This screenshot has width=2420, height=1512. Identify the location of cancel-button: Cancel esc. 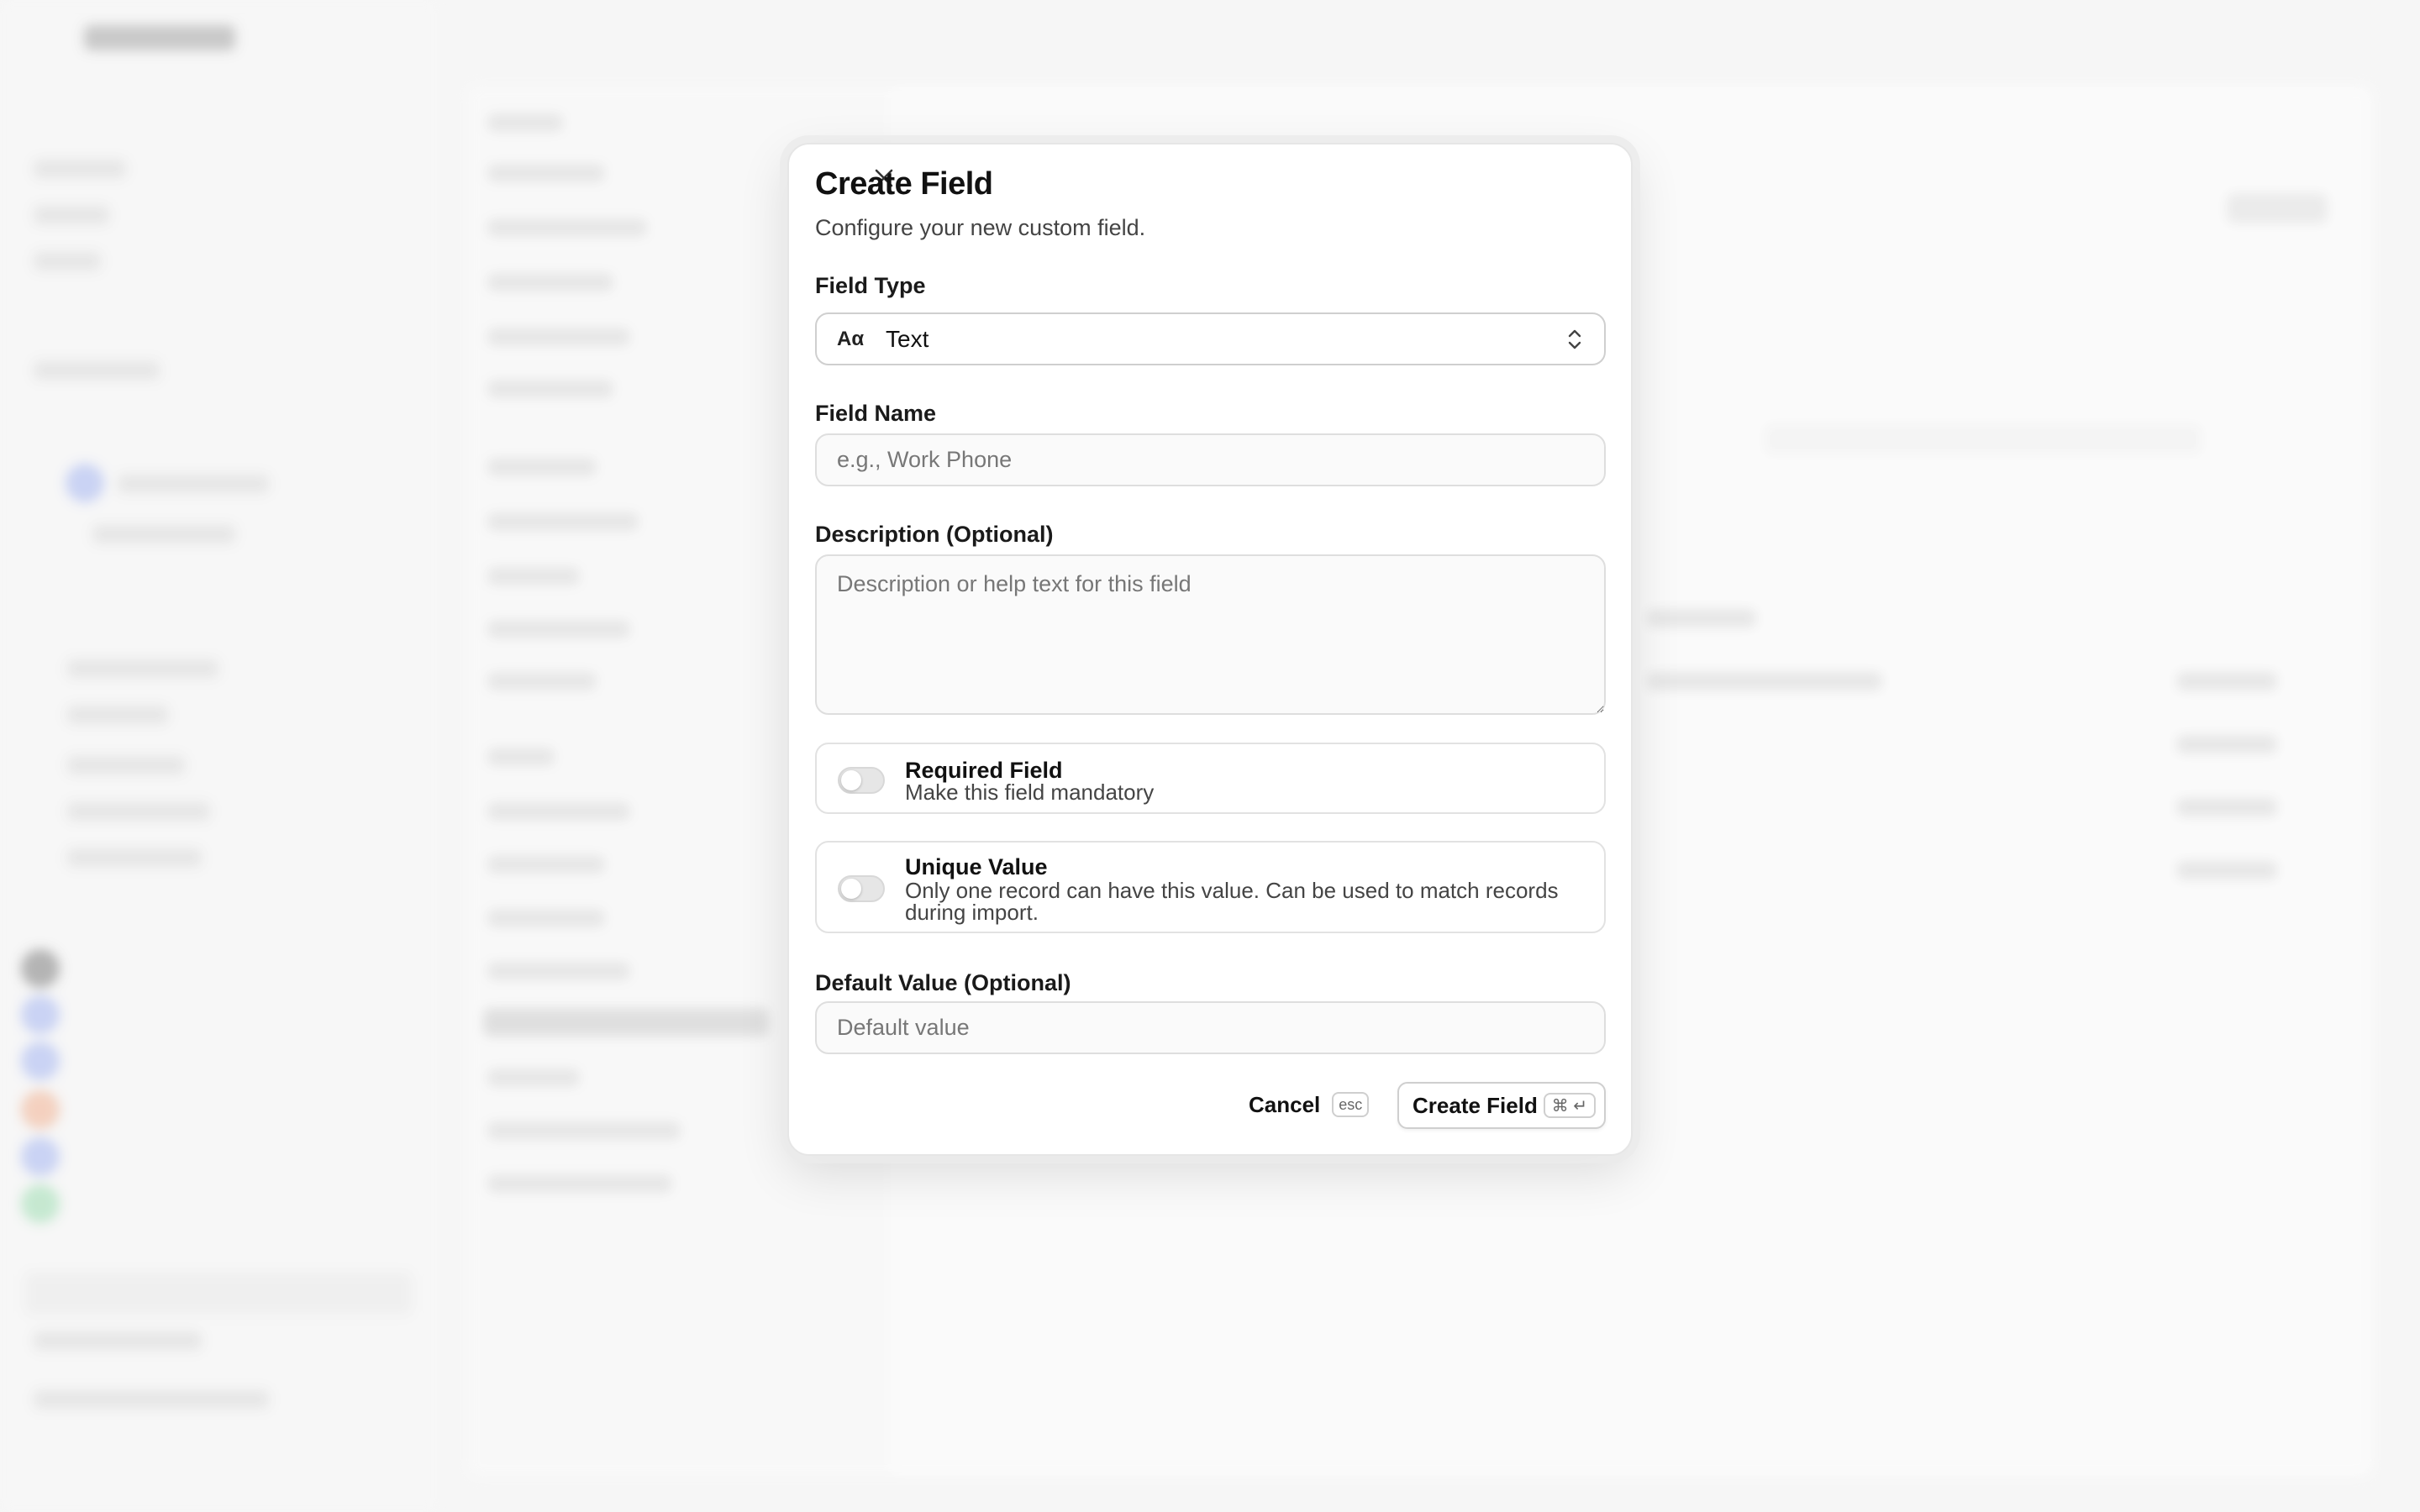
(1309, 1105).